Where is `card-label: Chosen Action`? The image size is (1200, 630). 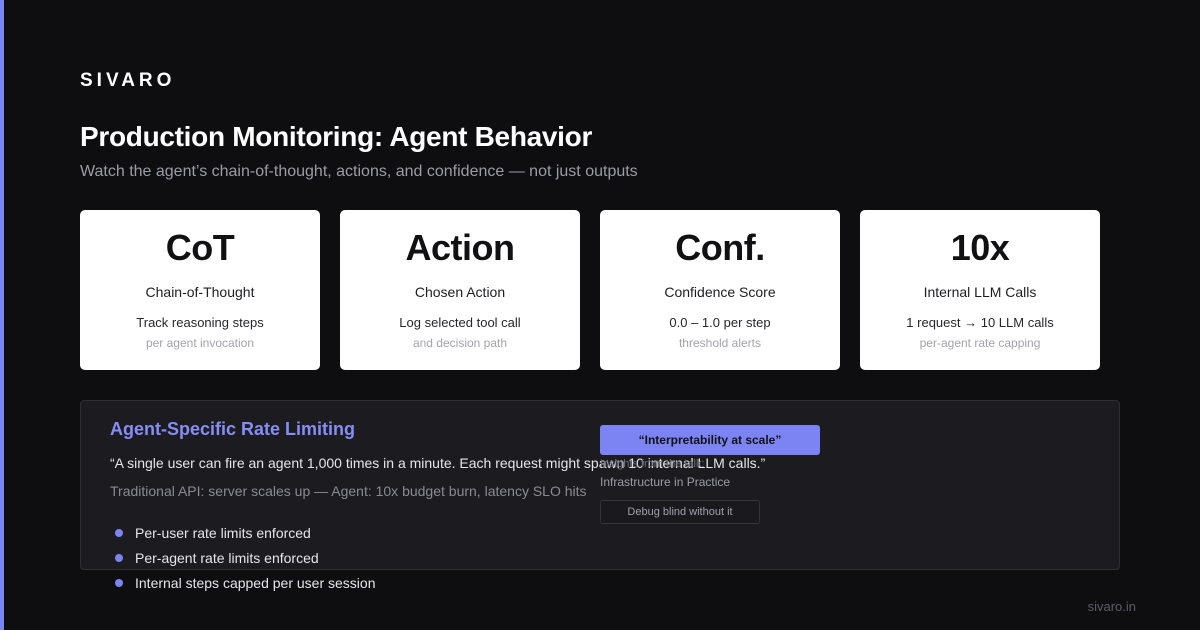 card-label: Chosen Action is located at coordinates (460, 292).